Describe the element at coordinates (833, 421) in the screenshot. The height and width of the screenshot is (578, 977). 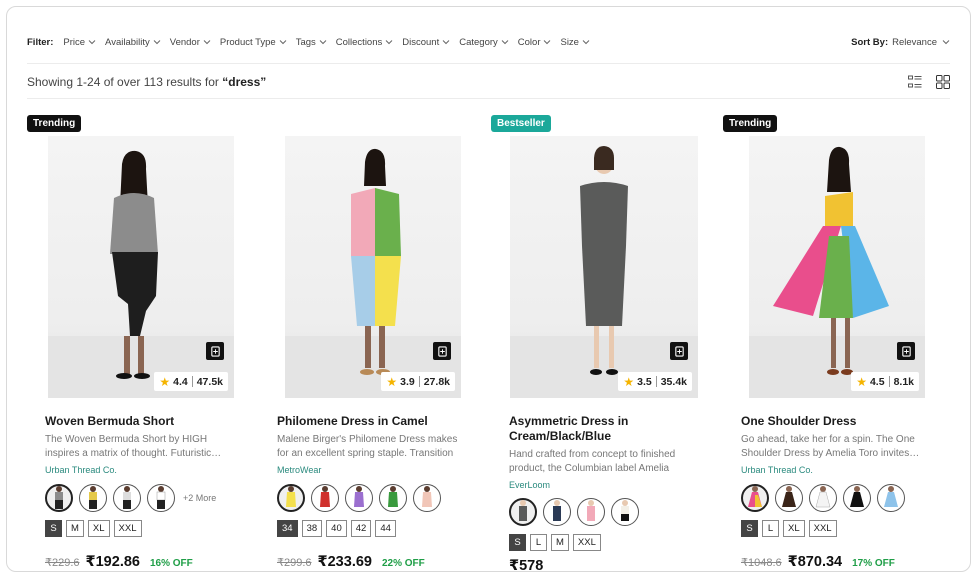
I see `product-title: One Shoulder Dress` at that location.